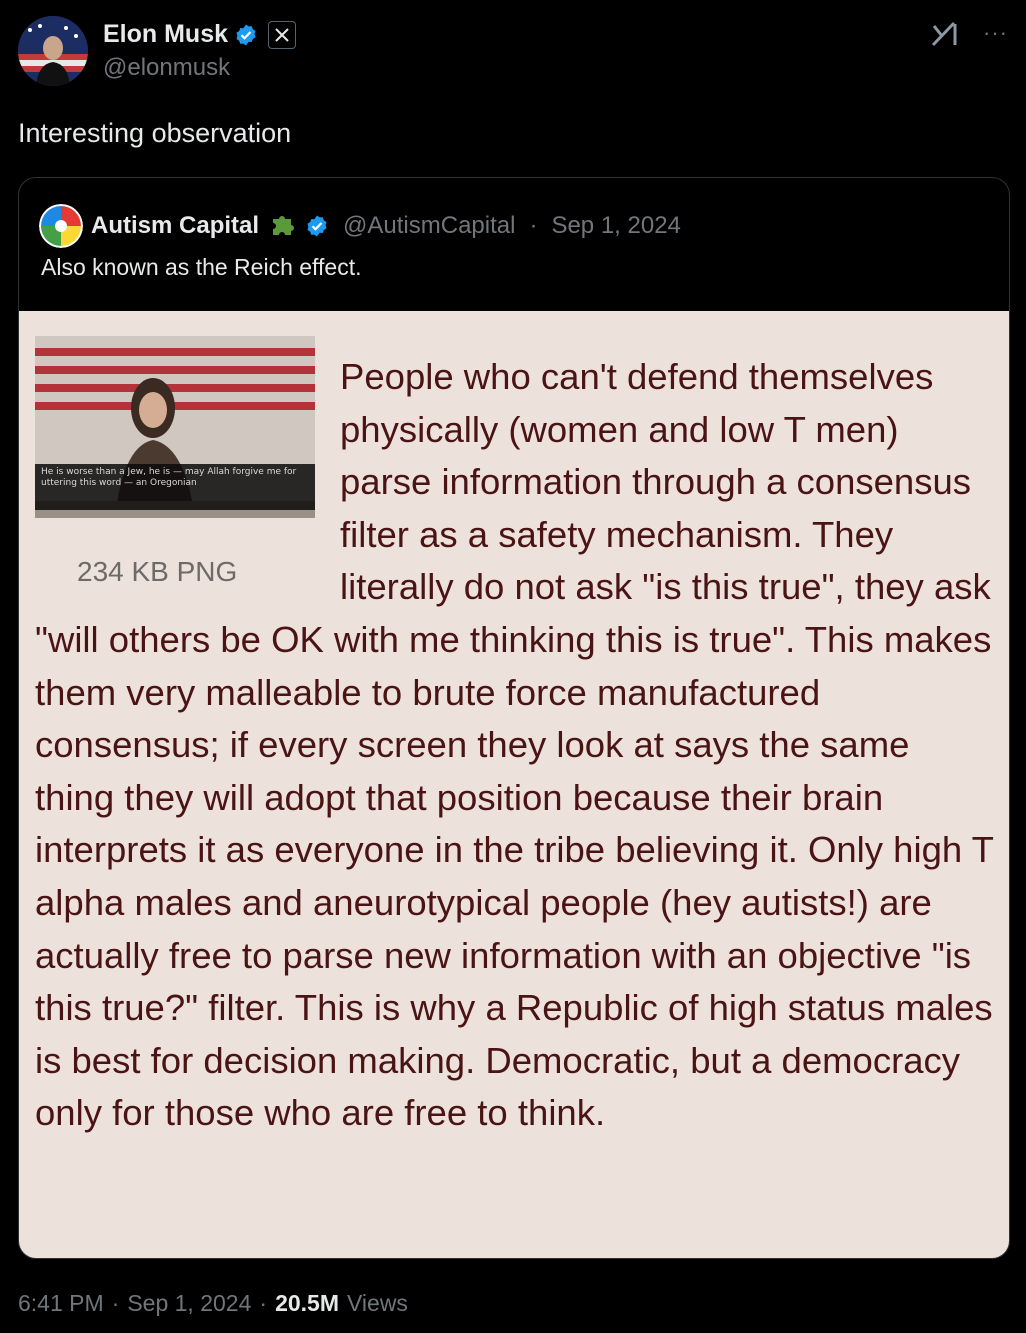 Image resolution: width=1026 pixels, height=1333 pixels. Describe the element at coordinates (615, 226) in the screenshot. I see `quoted-date: Sep 1, 2024` at that location.